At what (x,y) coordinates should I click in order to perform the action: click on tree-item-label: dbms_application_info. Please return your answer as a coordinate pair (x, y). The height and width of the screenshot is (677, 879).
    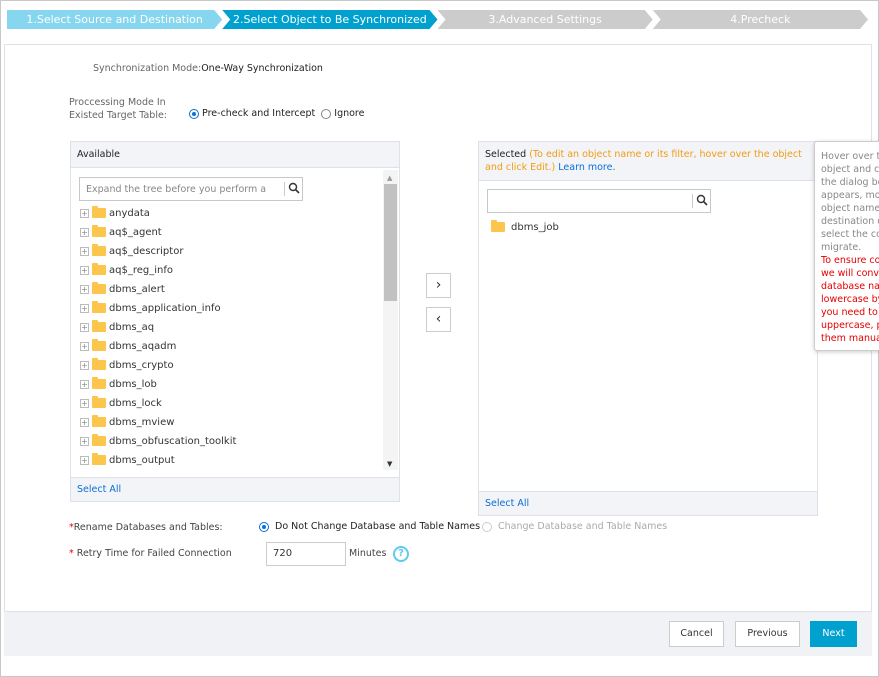
    Looking at the image, I should click on (165, 308).